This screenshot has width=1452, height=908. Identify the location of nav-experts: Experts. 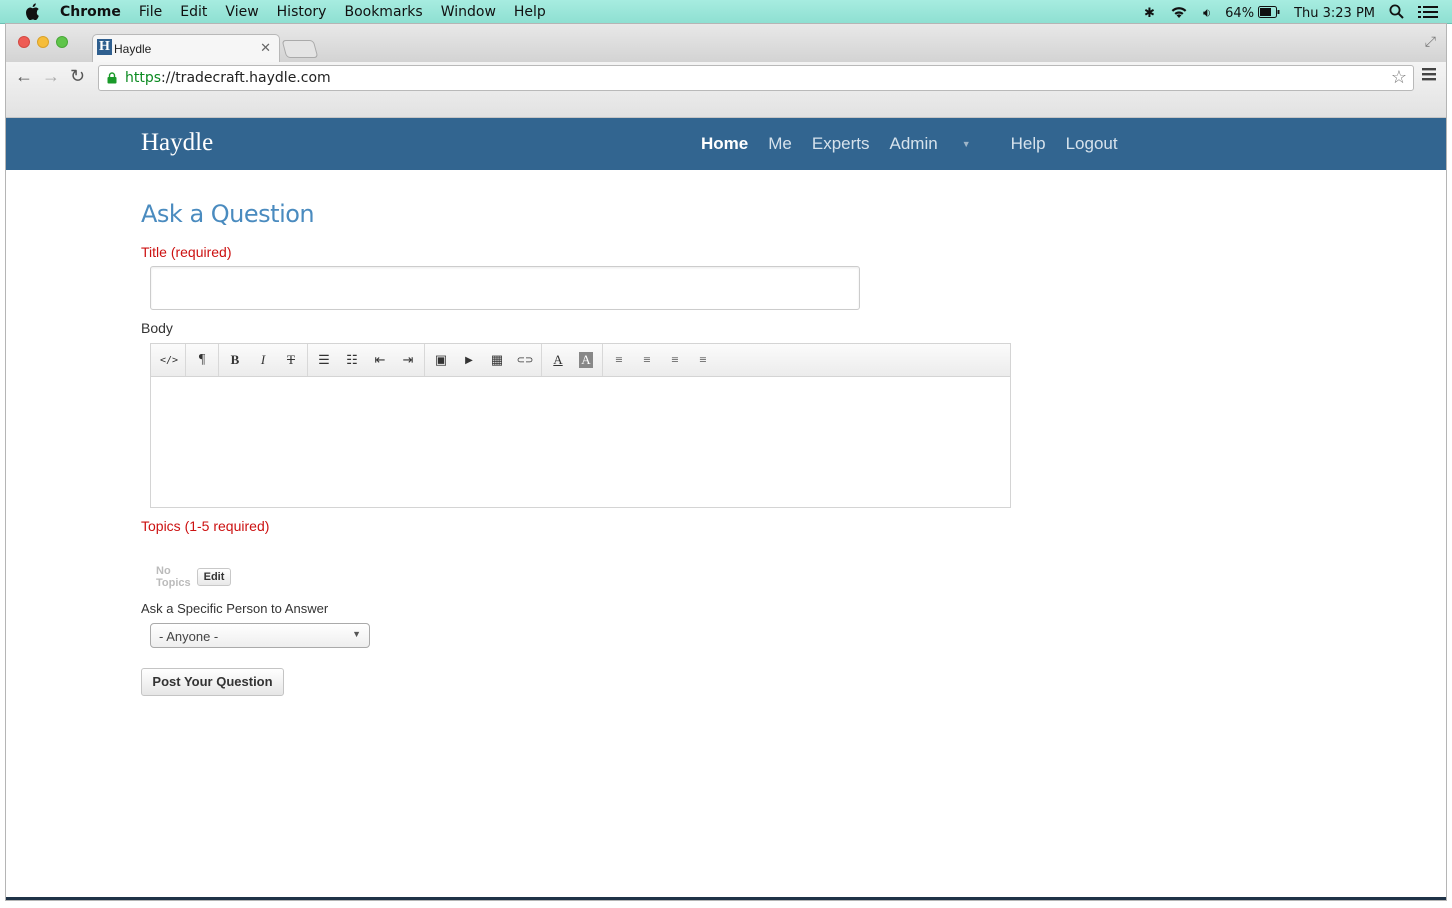
(841, 144).